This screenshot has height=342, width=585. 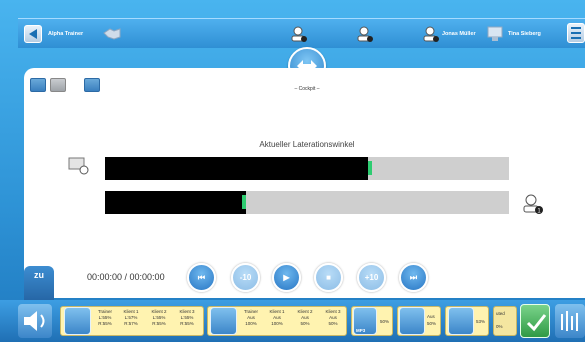 I want to click on speaker-icon, so click(x=34, y=321).